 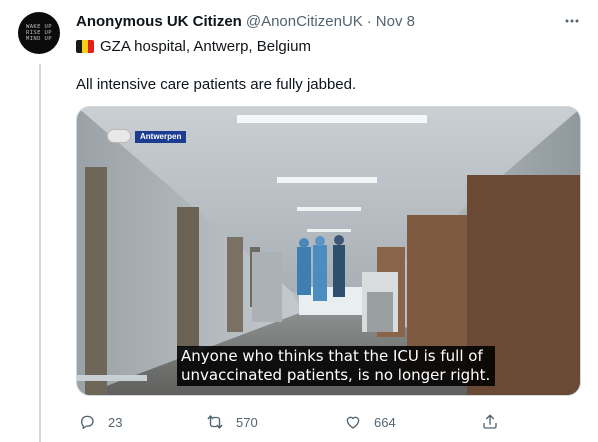 I want to click on channel-logo, so click(x=119, y=136).